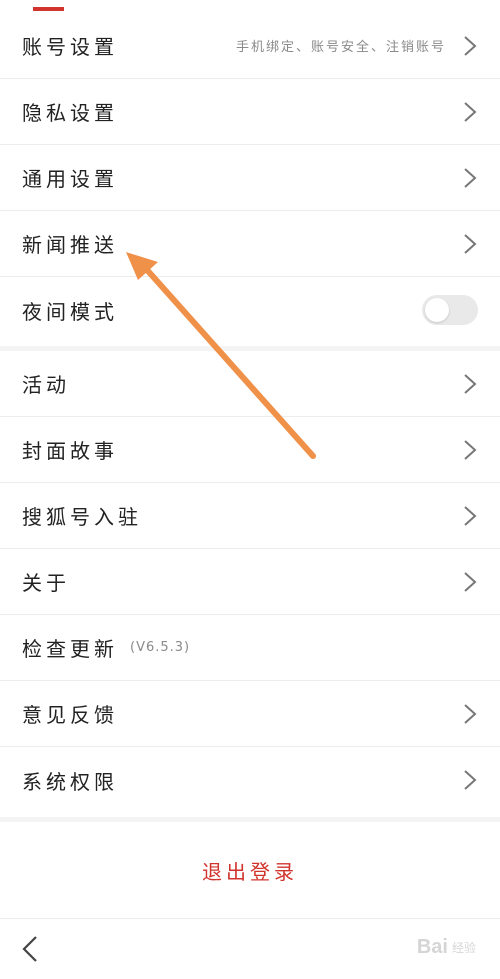  What do you see at coordinates (70, 781) in the screenshot?
I see `row-label: 系统权限` at bounding box center [70, 781].